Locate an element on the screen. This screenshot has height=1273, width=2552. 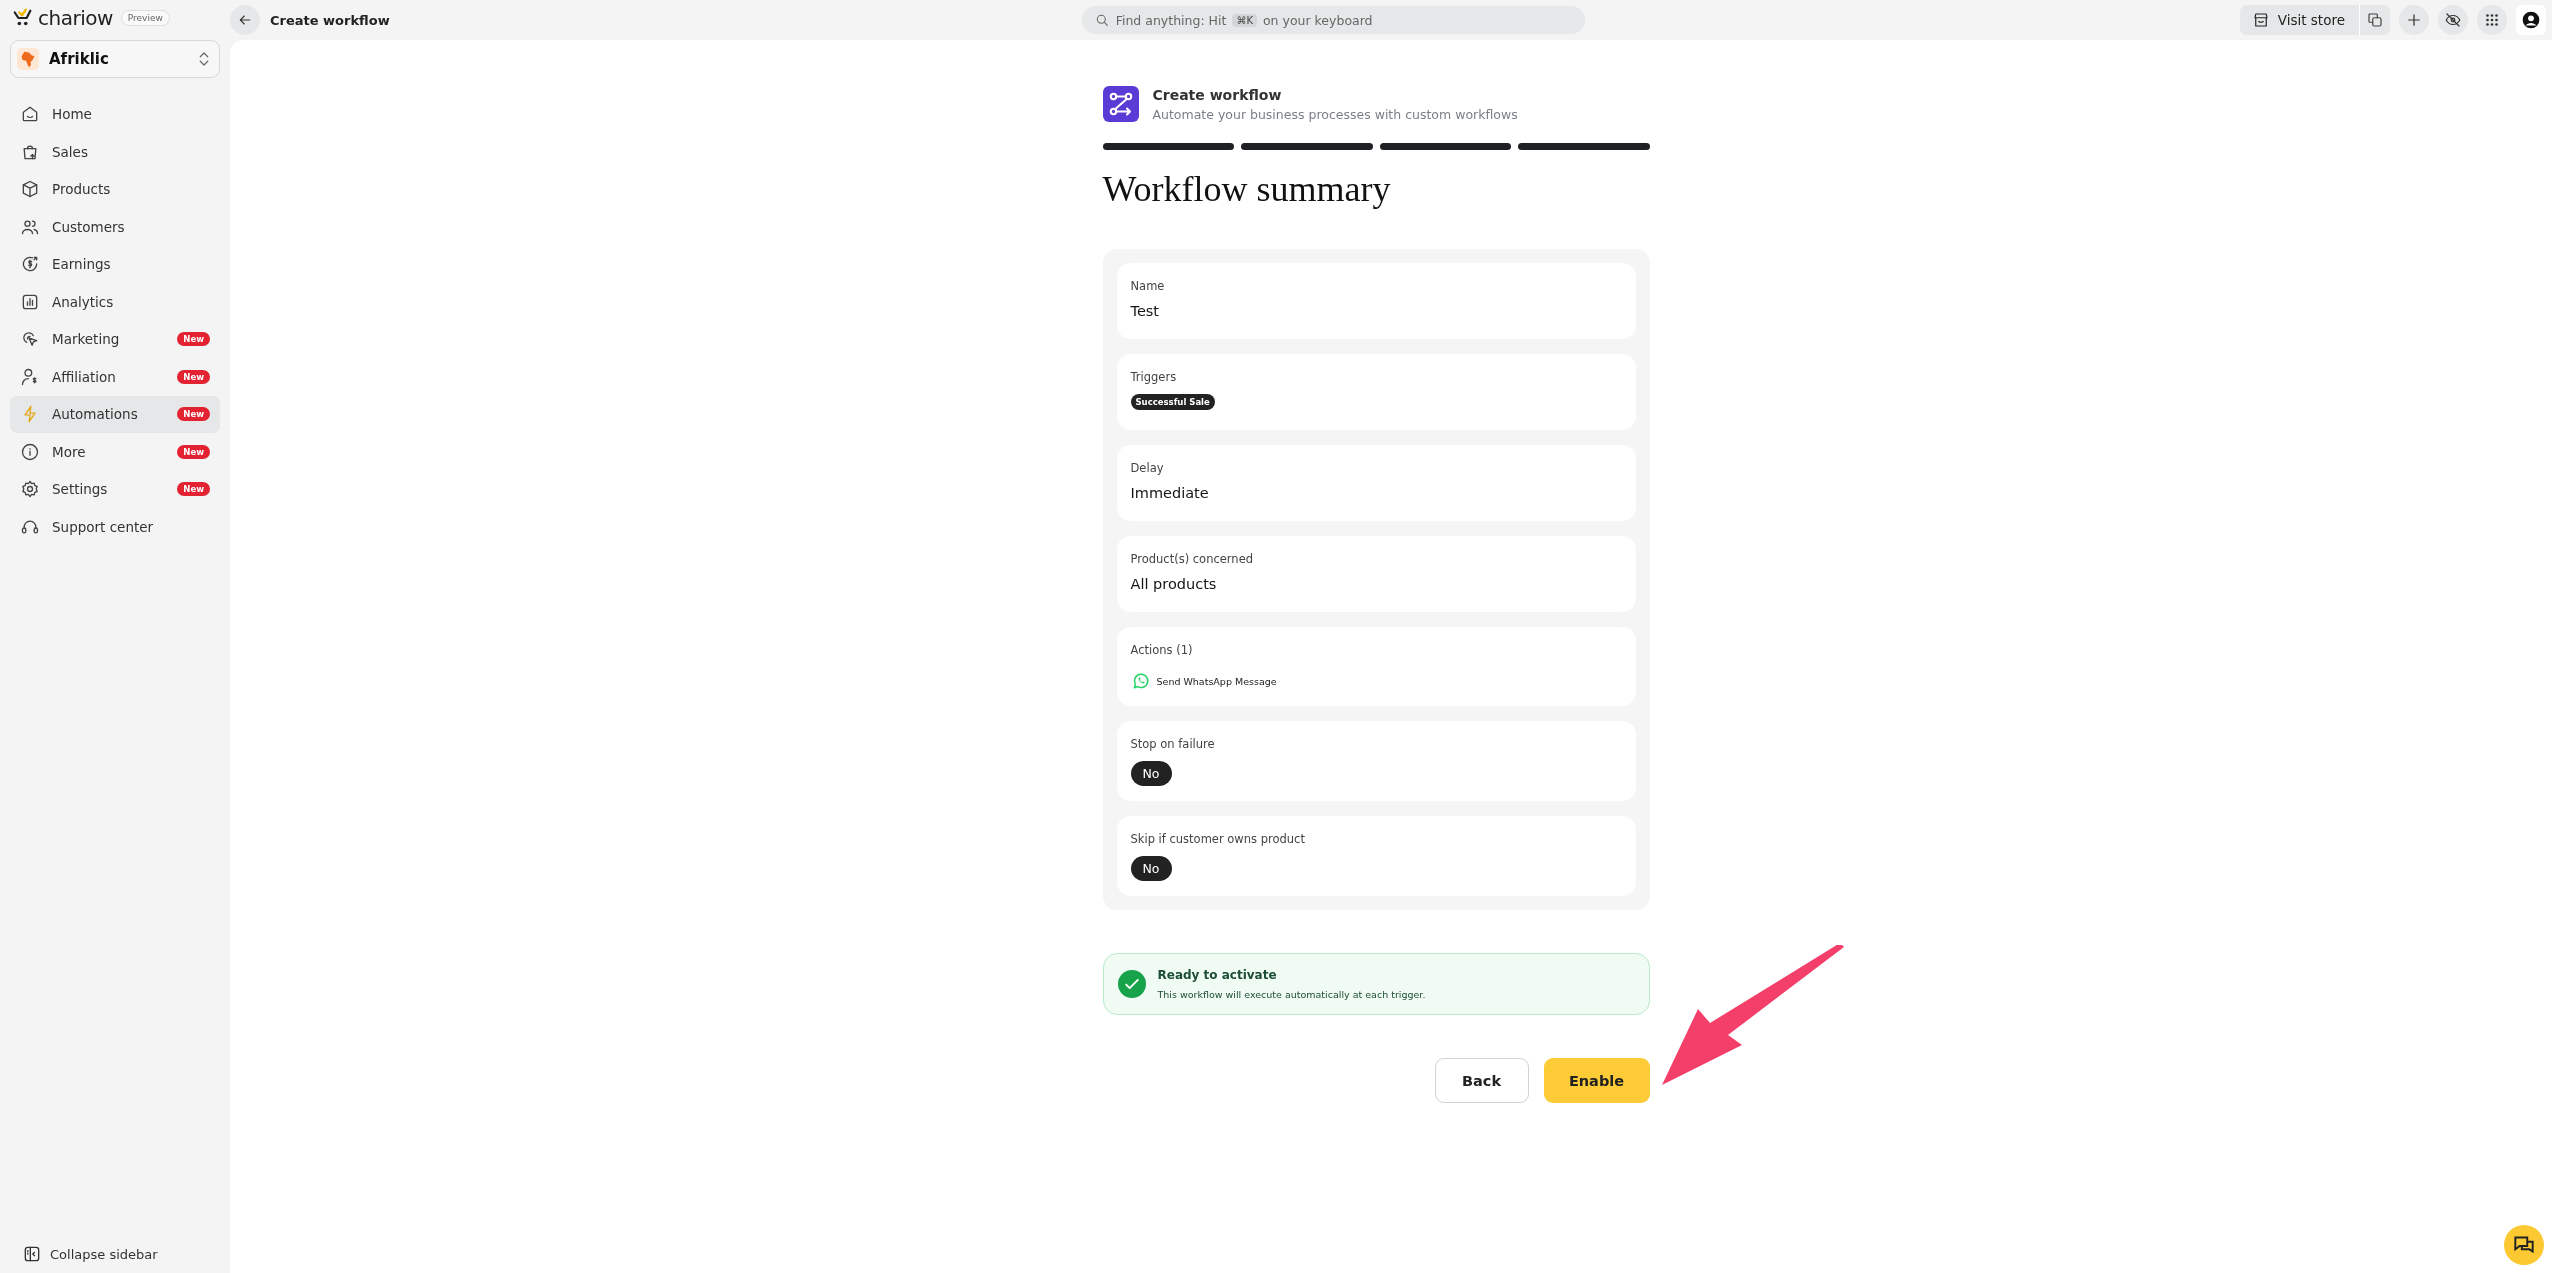
eye-off-icon is located at coordinates (2453, 20).